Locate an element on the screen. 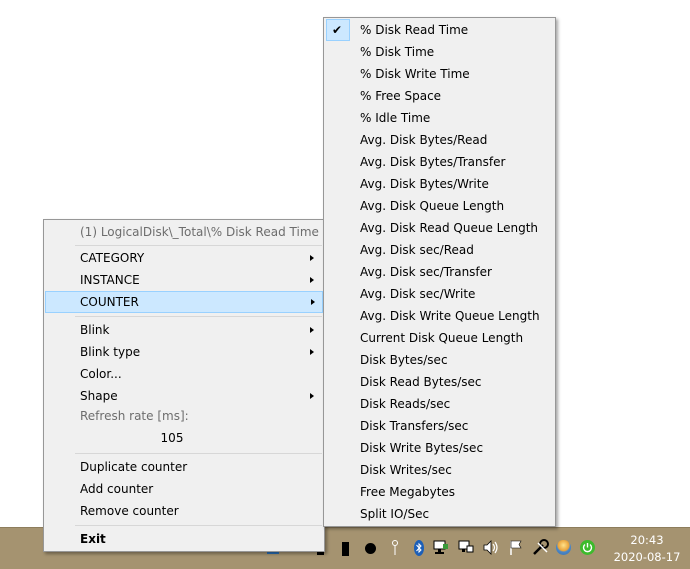  counter-option-label: Avg. Disk Bytes/Write is located at coordinates (424, 184).